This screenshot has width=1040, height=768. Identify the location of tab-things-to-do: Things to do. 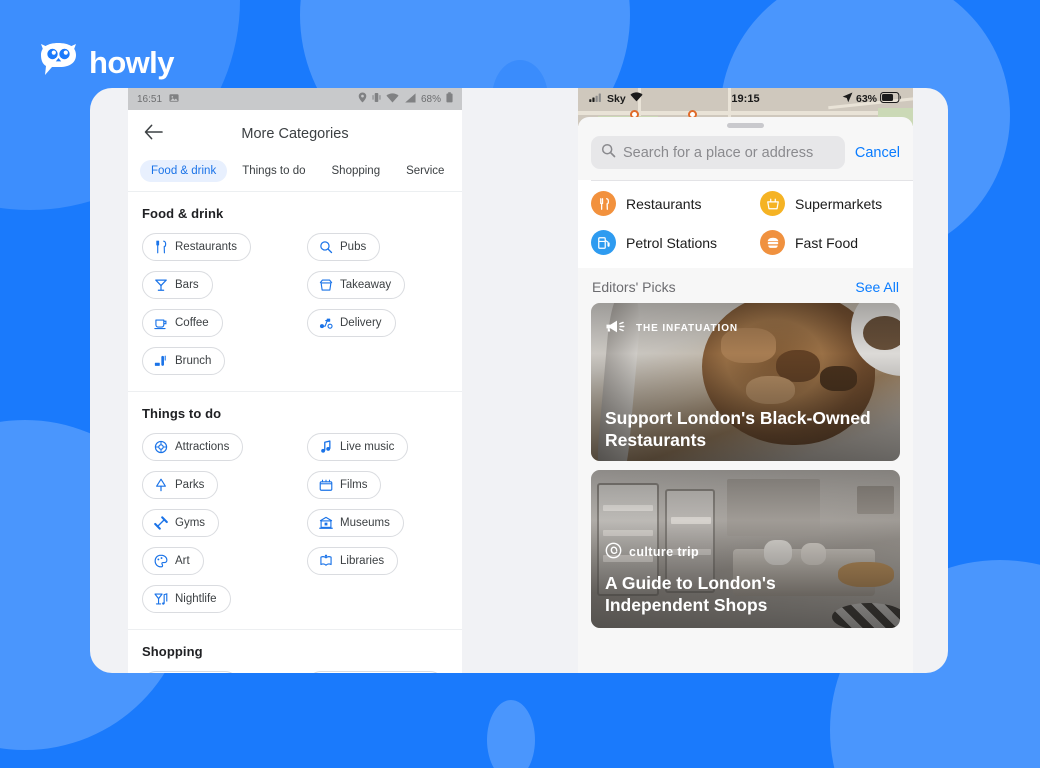
(273, 171).